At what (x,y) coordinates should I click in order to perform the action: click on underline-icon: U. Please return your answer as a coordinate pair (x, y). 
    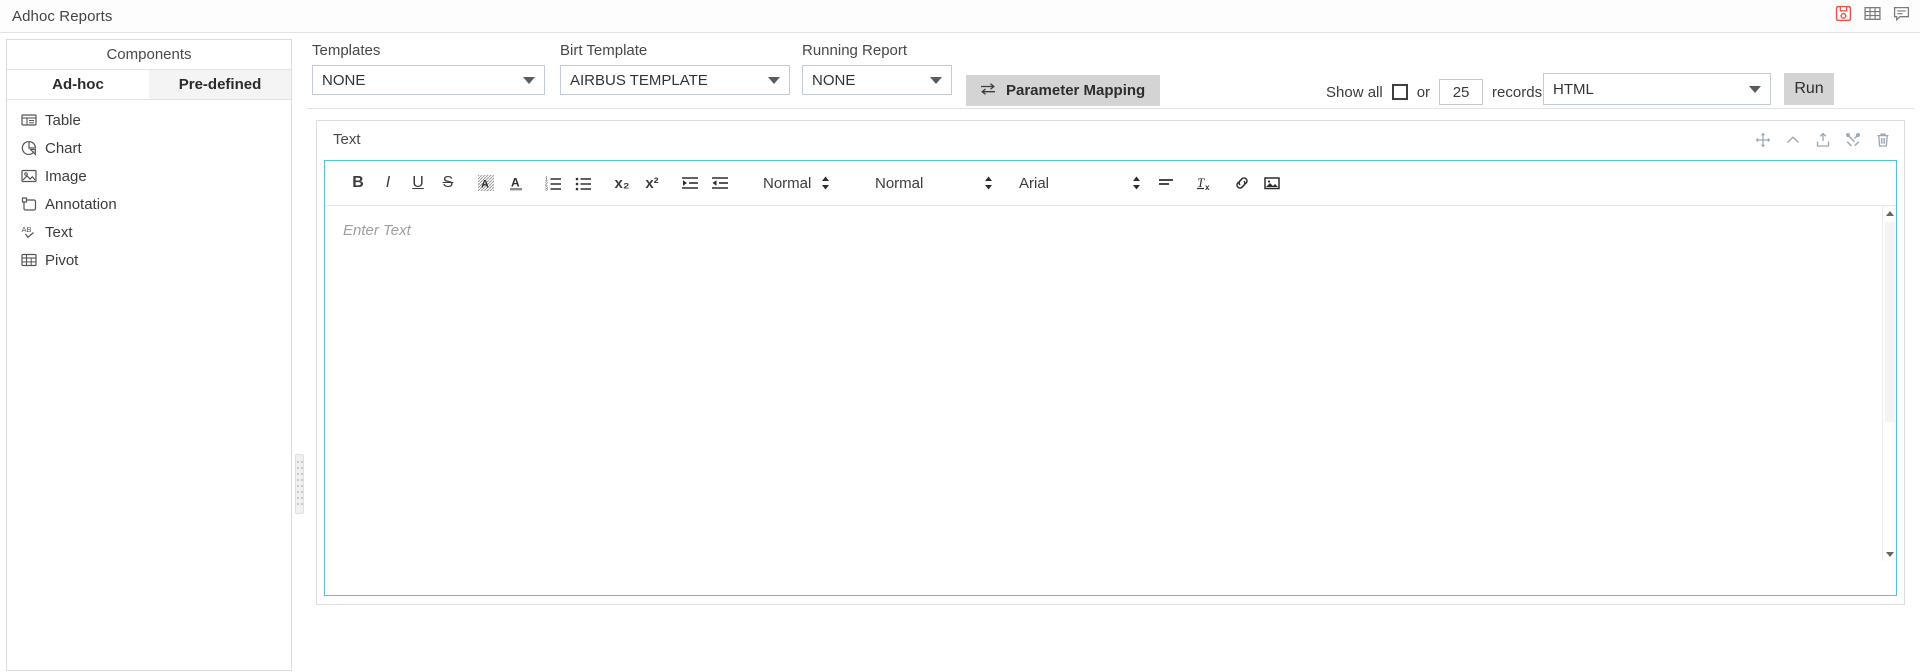
    Looking at the image, I should click on (418, 183).